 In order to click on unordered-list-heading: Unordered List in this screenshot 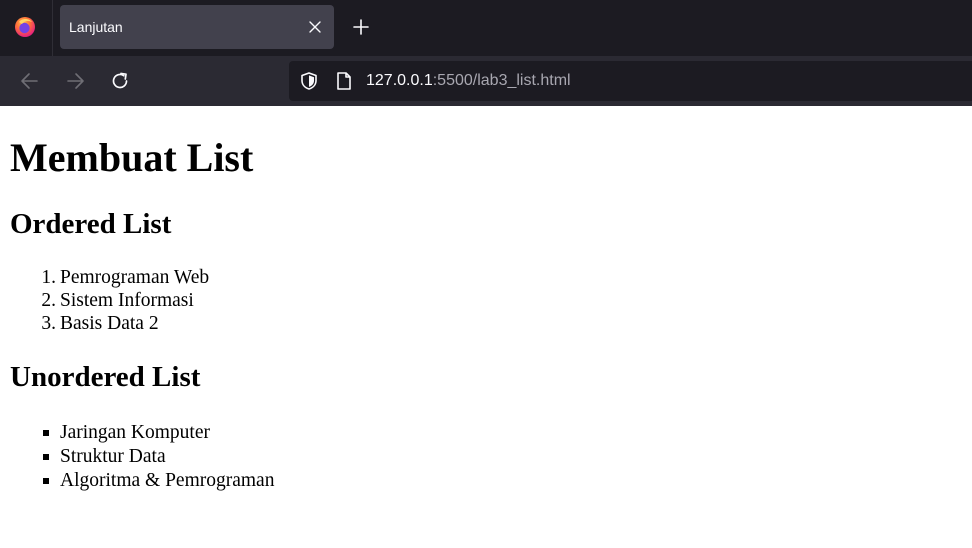, I will do `click(105, 377)`.